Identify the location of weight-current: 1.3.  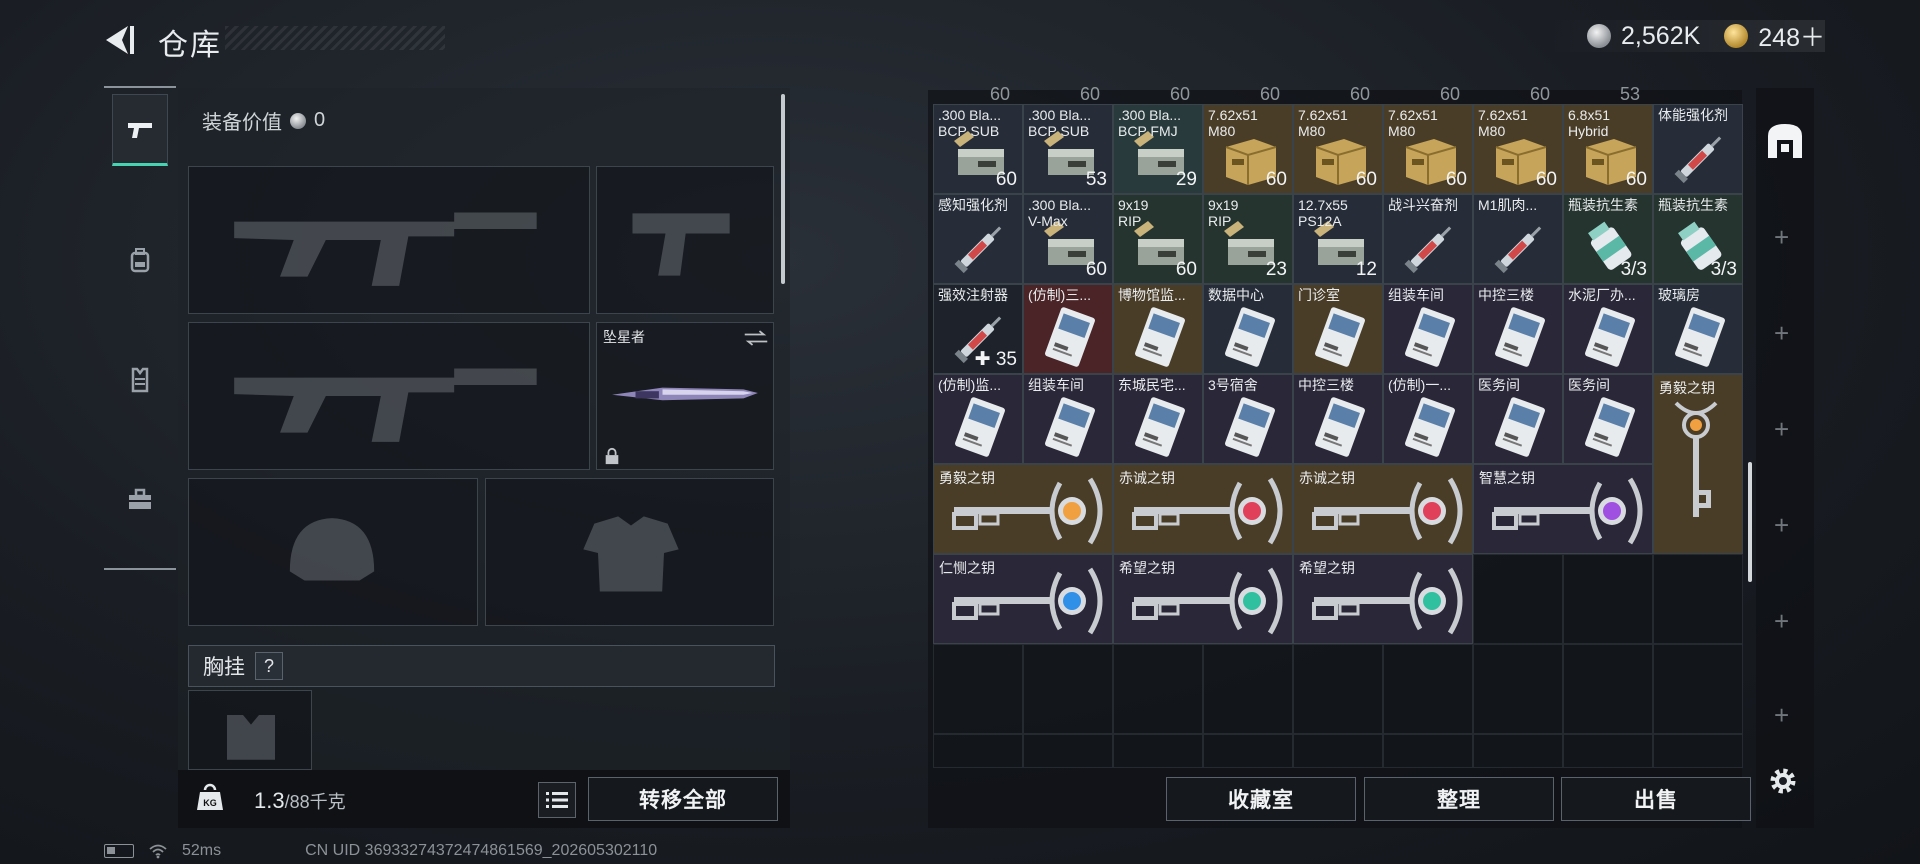
(269, 800).